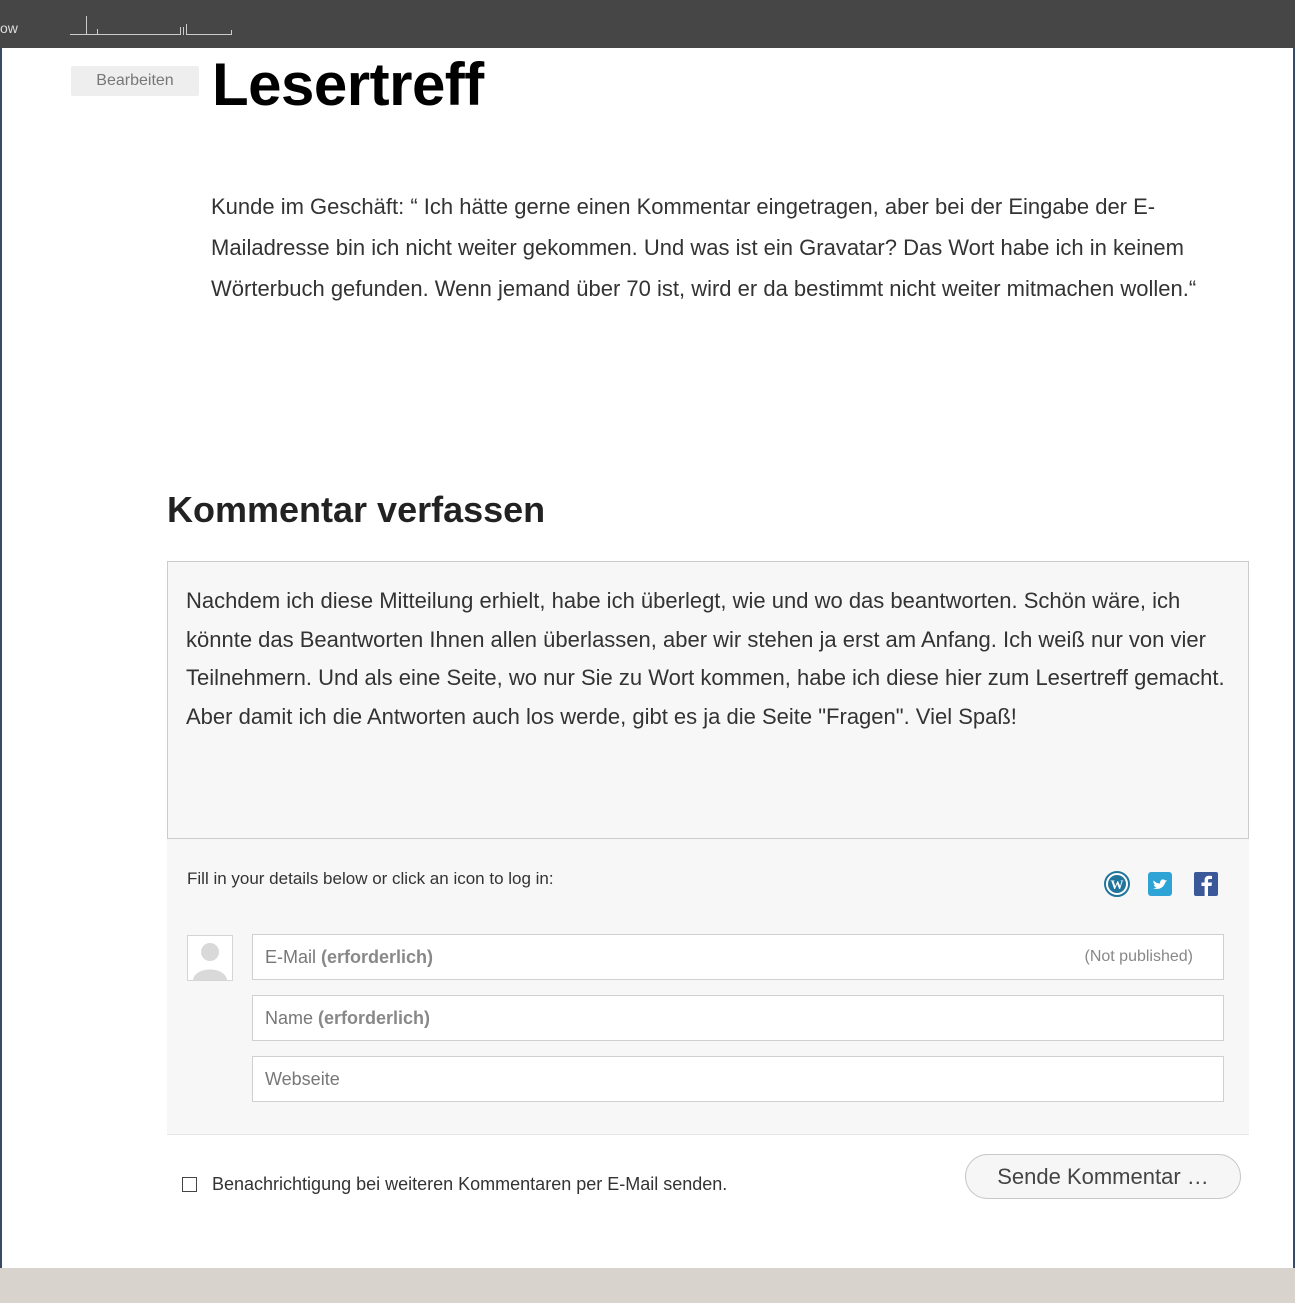  I want to click on email-placeholder: E-Mail (erforderlich), so click(349, 957).